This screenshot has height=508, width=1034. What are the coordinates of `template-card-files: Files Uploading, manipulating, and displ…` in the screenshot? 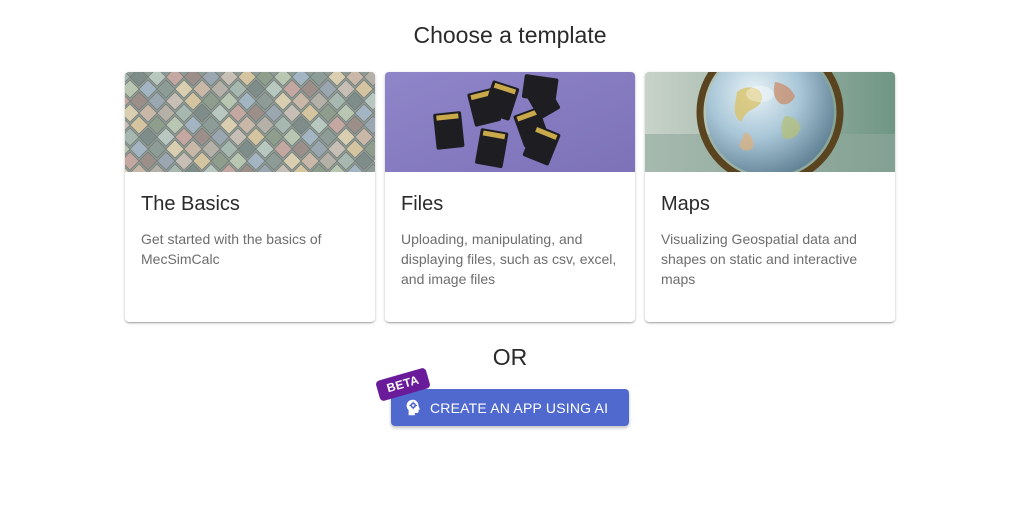 It's located at (510, 197).